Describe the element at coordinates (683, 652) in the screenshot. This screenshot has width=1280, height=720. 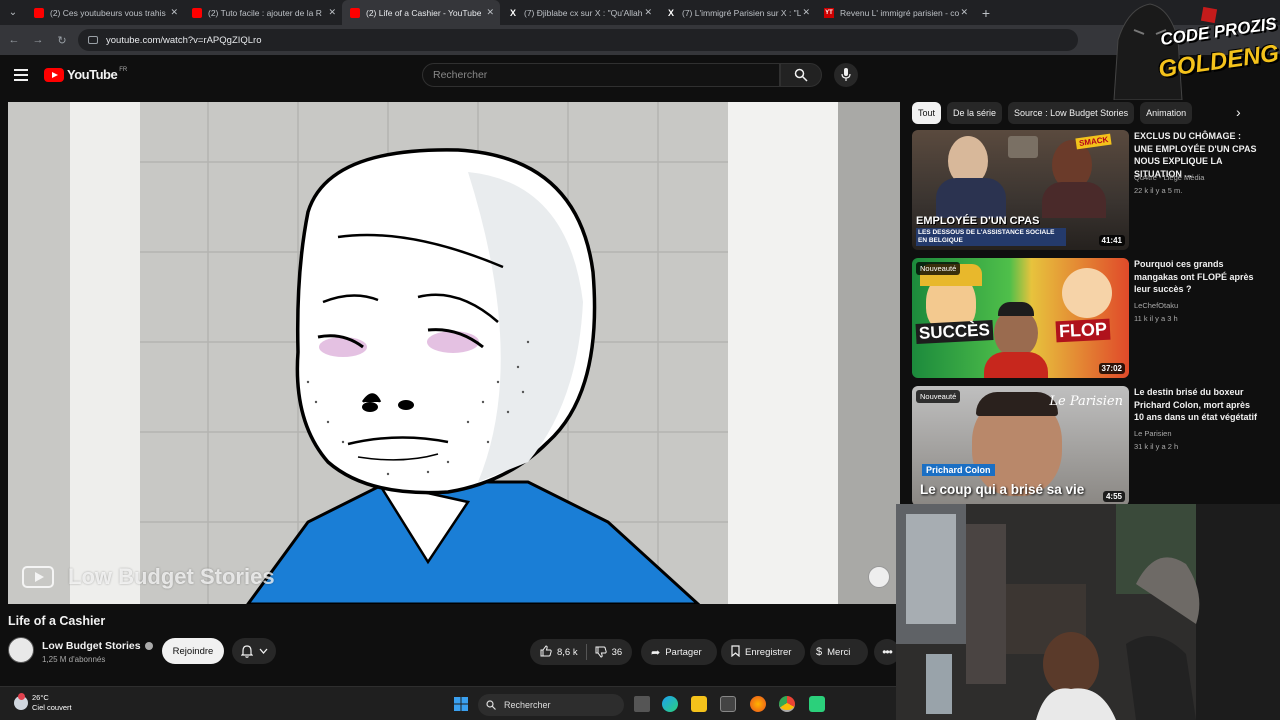
I see `share-label: Partager` at that location.